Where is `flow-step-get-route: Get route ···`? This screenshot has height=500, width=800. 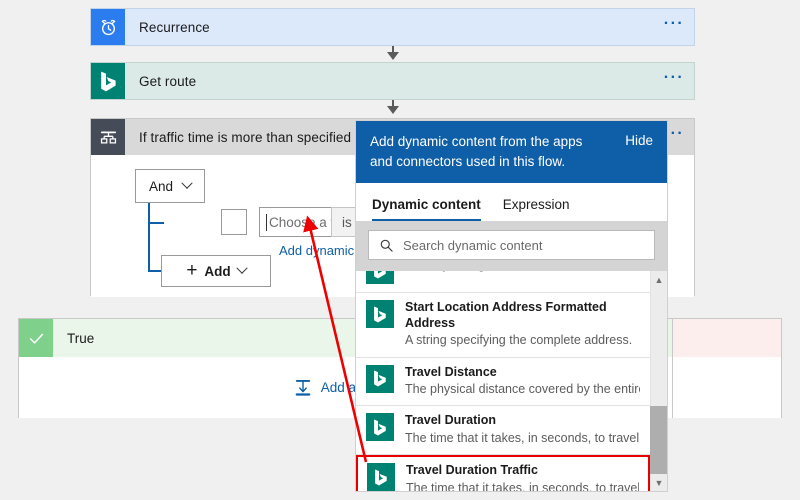 flow-step-get-route: Get route ··· is located at coordinates (392, 81).